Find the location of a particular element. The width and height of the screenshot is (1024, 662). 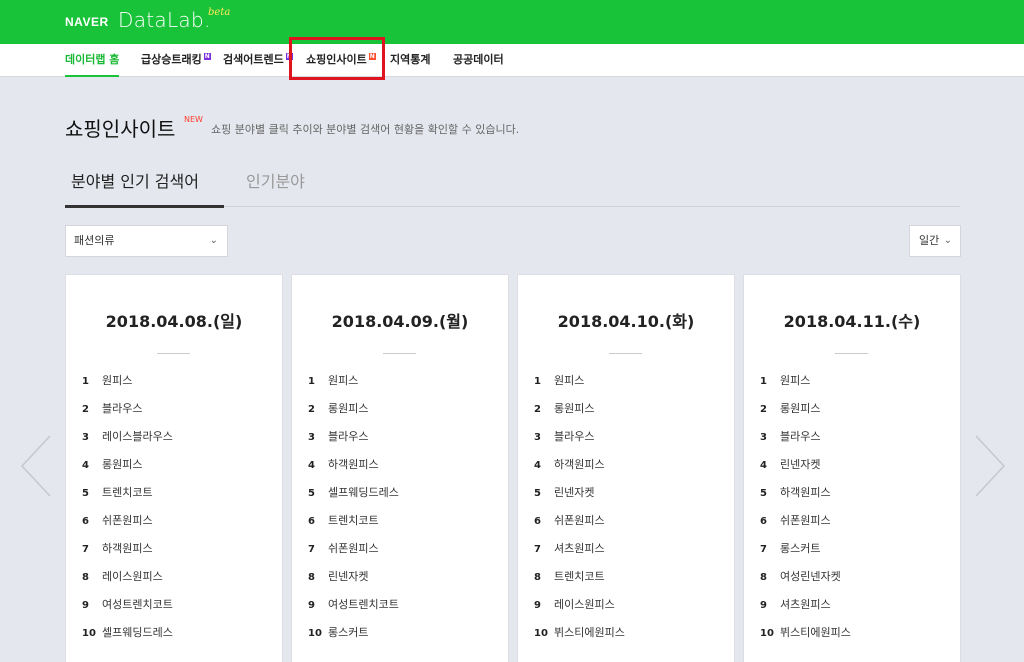

rank-number: 4 is located at coordinates (311, 465).